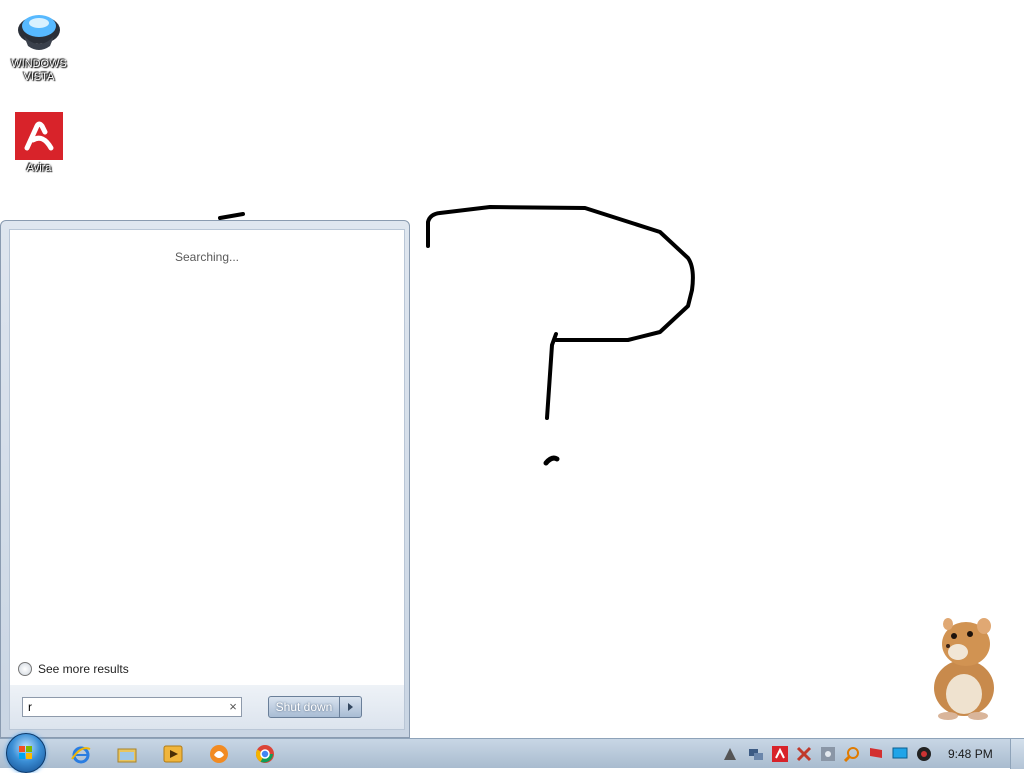 The width and height of the screenshot is (1024, 773). I want to click on see-more-results-link: See more results, so click(73, 669).